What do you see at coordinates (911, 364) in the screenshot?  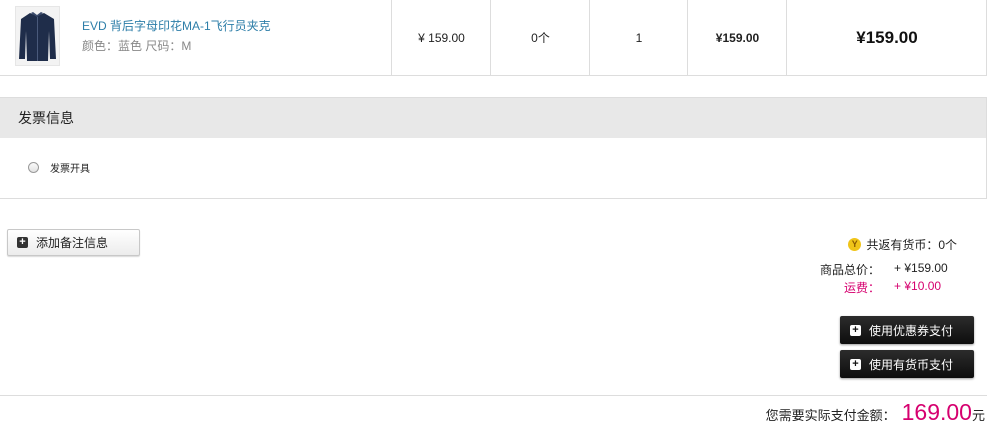 I see `use-coin-label: 使用有货币支付` at bounding box center [911, 364].